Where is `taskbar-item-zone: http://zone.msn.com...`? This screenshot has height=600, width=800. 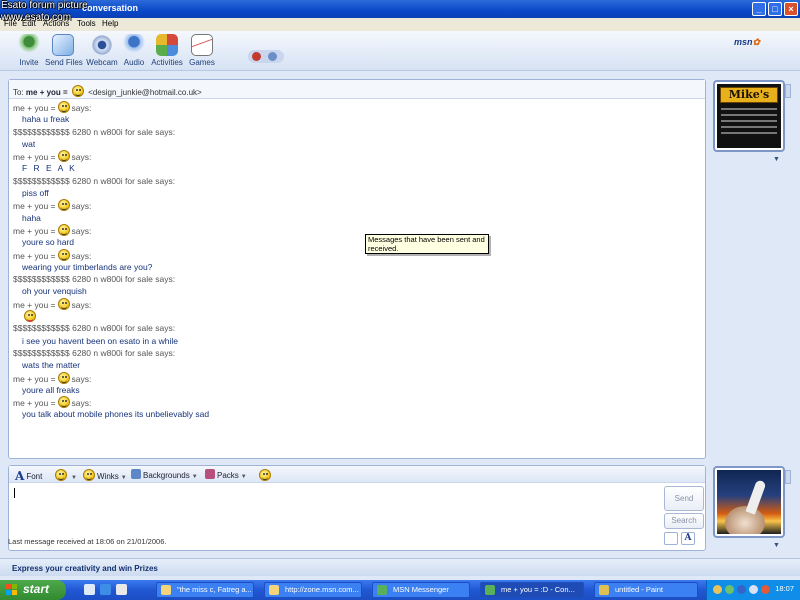 taskbar-item-zone: http://zone.msn.com... is located at coordinates (313, 590).